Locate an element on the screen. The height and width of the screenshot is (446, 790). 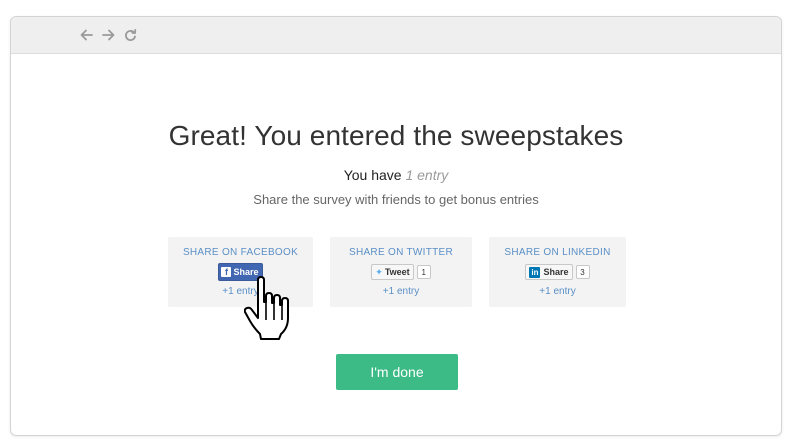
twitter-entry-bonus: +1 entry is located at coordinates (401, 291).